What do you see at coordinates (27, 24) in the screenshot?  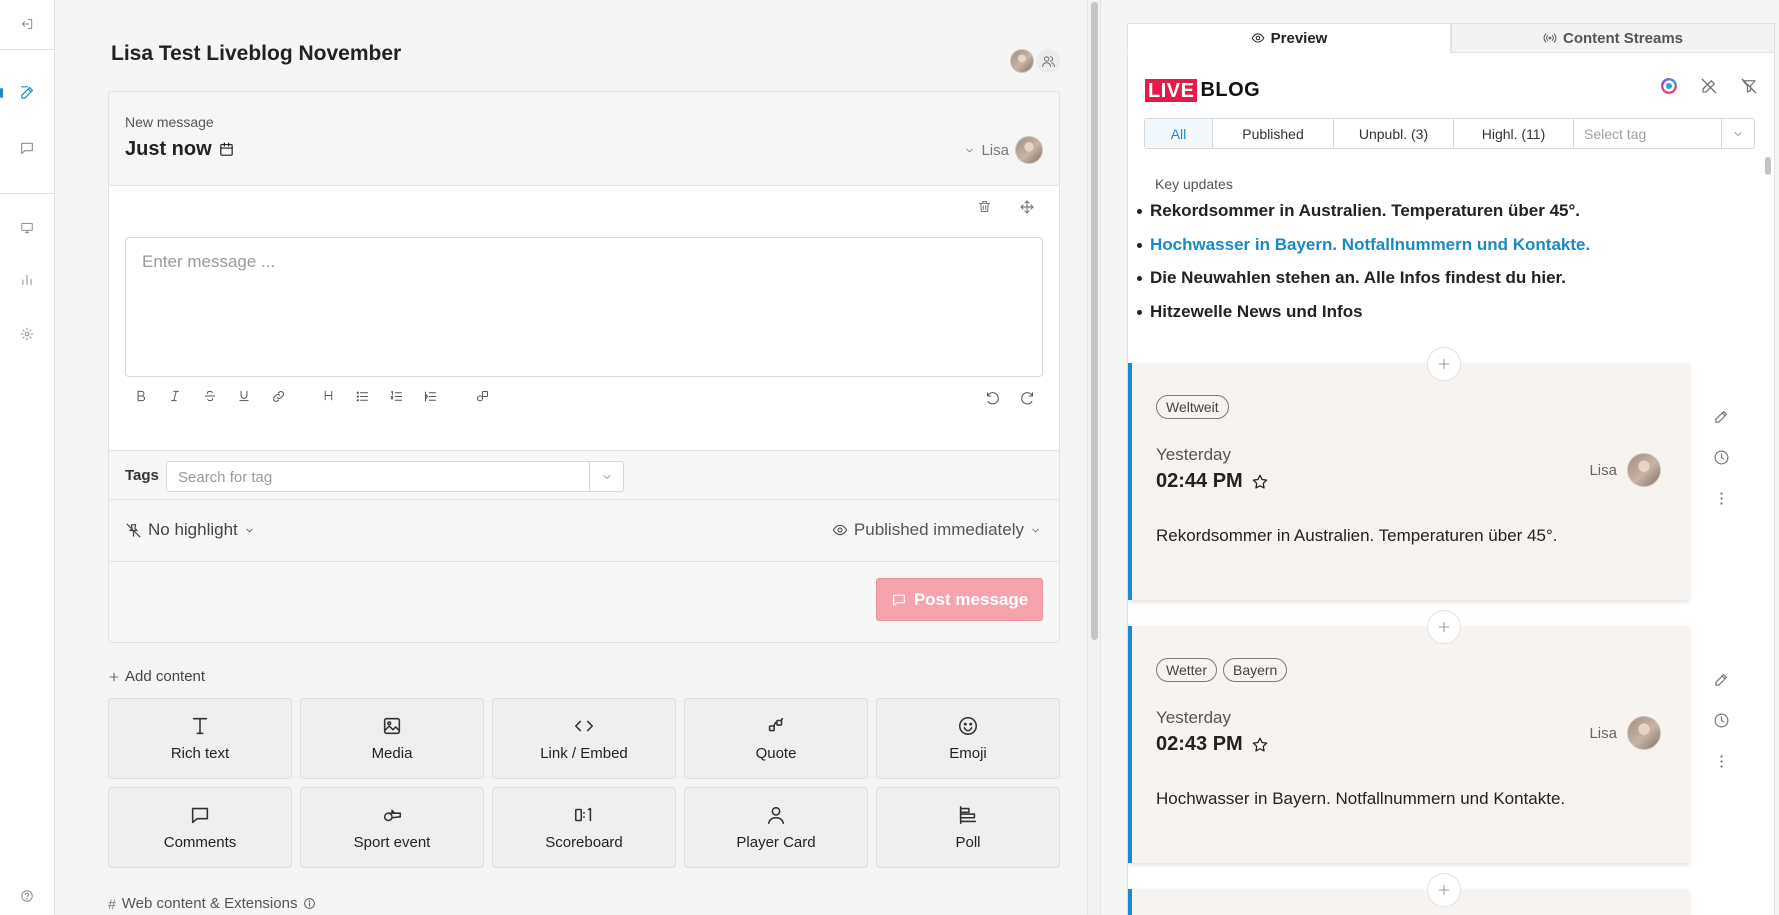 I see `exit-icon` at bounding box center [27, 24].